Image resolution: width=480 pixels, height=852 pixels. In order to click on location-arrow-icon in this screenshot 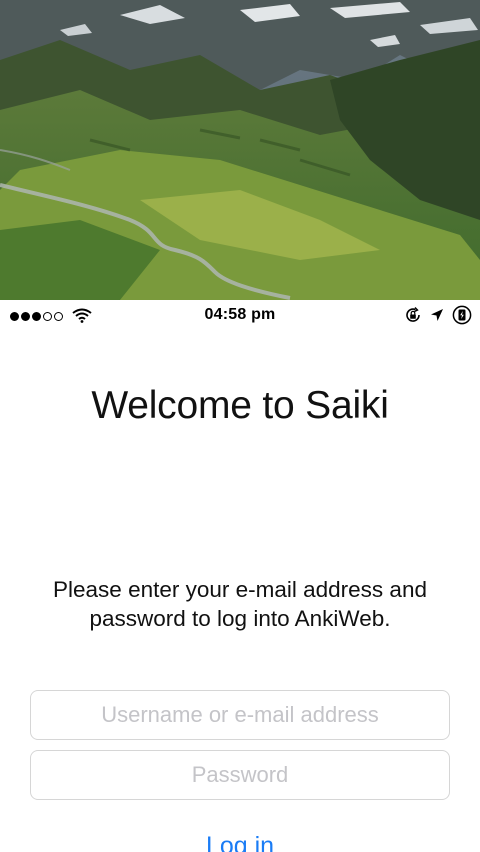, I will do `click(437, 317)`.